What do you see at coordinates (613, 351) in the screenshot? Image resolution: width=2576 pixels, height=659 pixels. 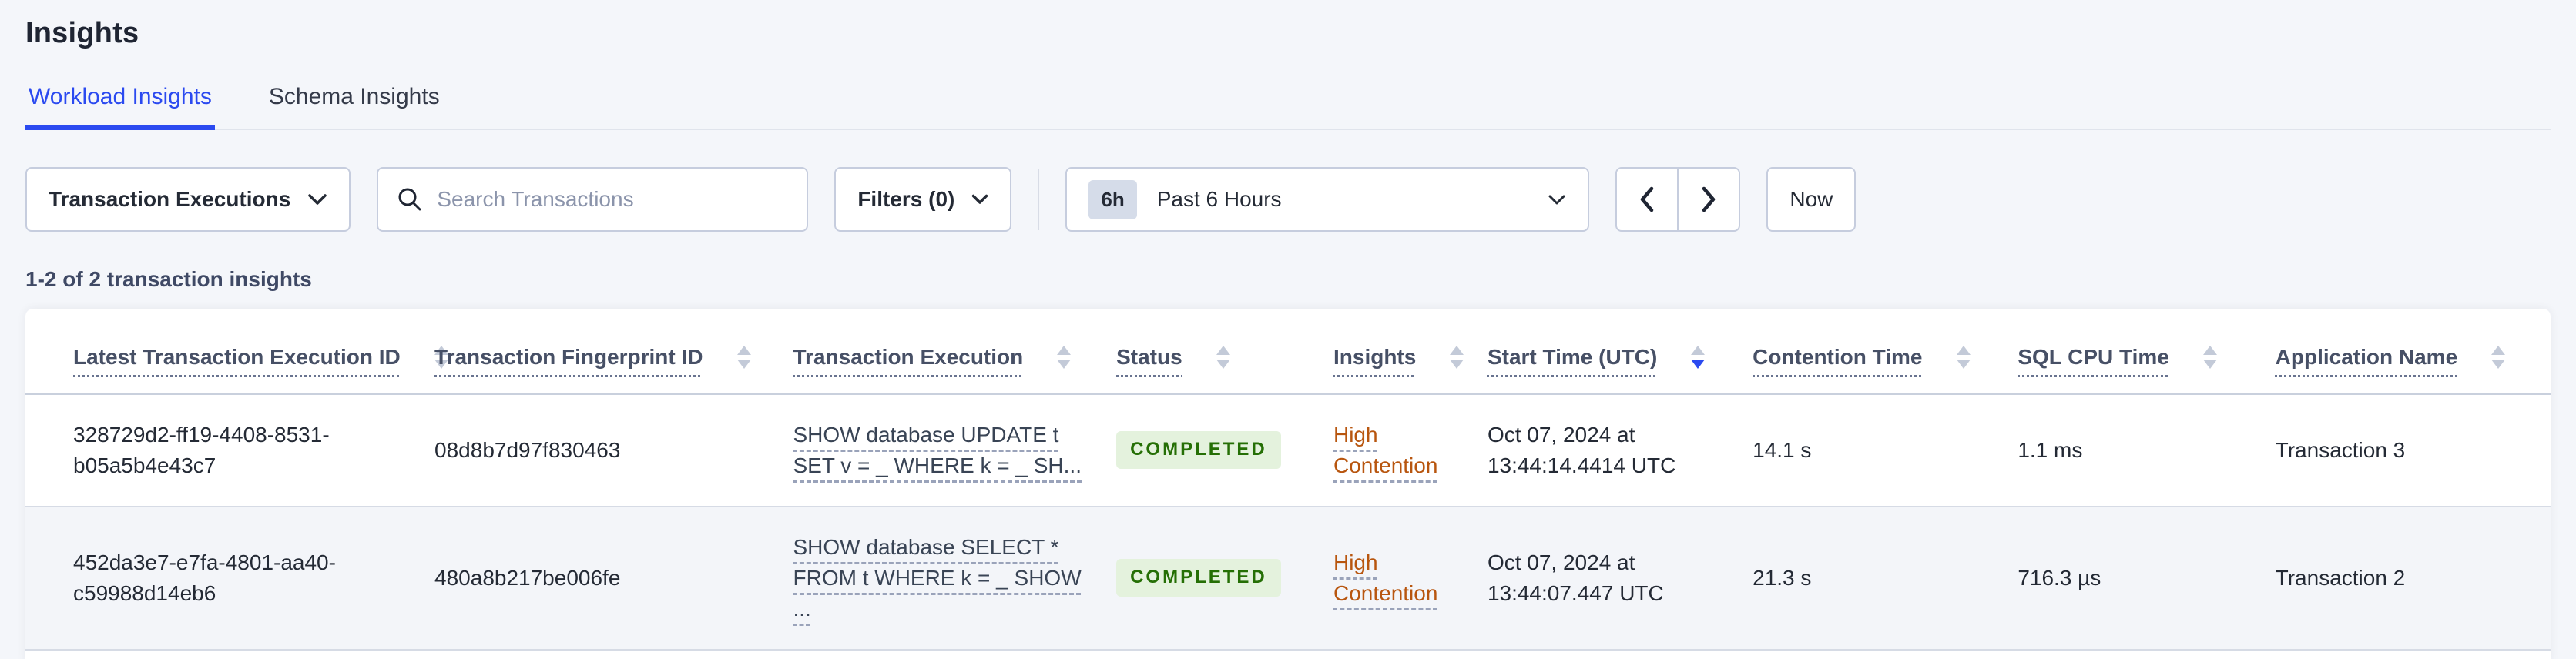 I see `column-header-transaction-fingerprint-id: Transaction Fingerprint ID` at bounding box center [613, 351].